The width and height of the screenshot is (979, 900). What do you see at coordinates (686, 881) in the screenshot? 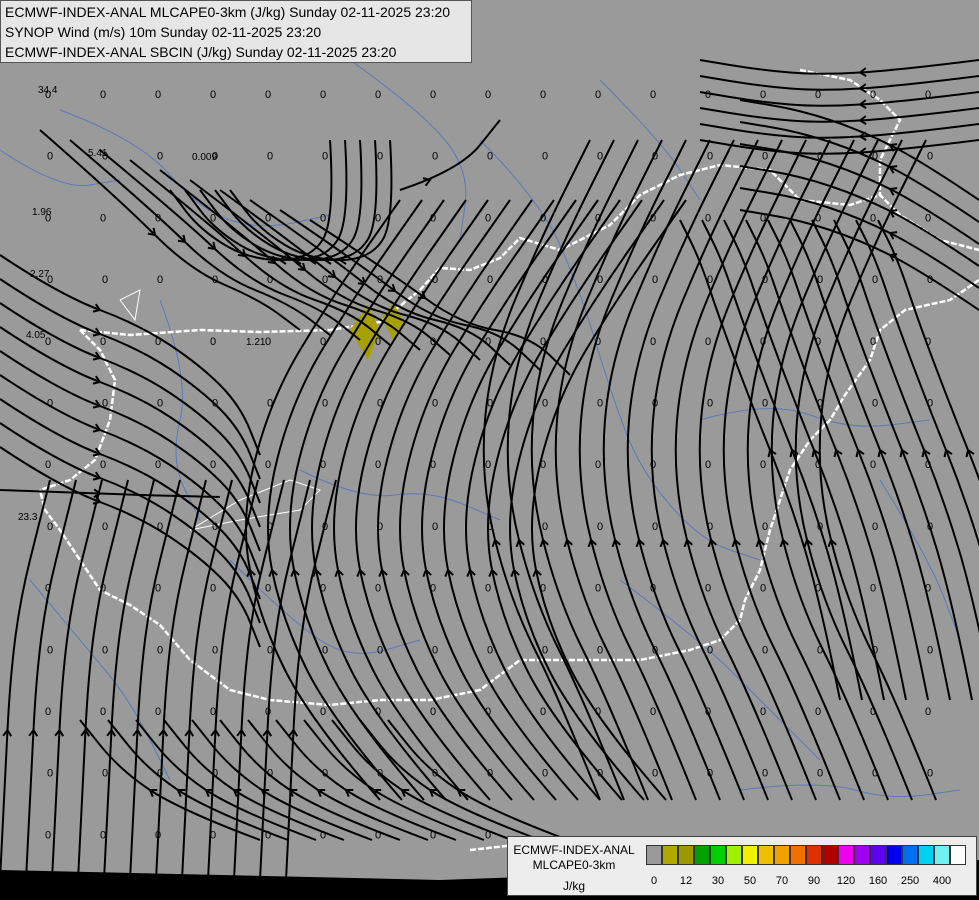
I see `legend-tick-label: 12` at bounding box center [686, 881].